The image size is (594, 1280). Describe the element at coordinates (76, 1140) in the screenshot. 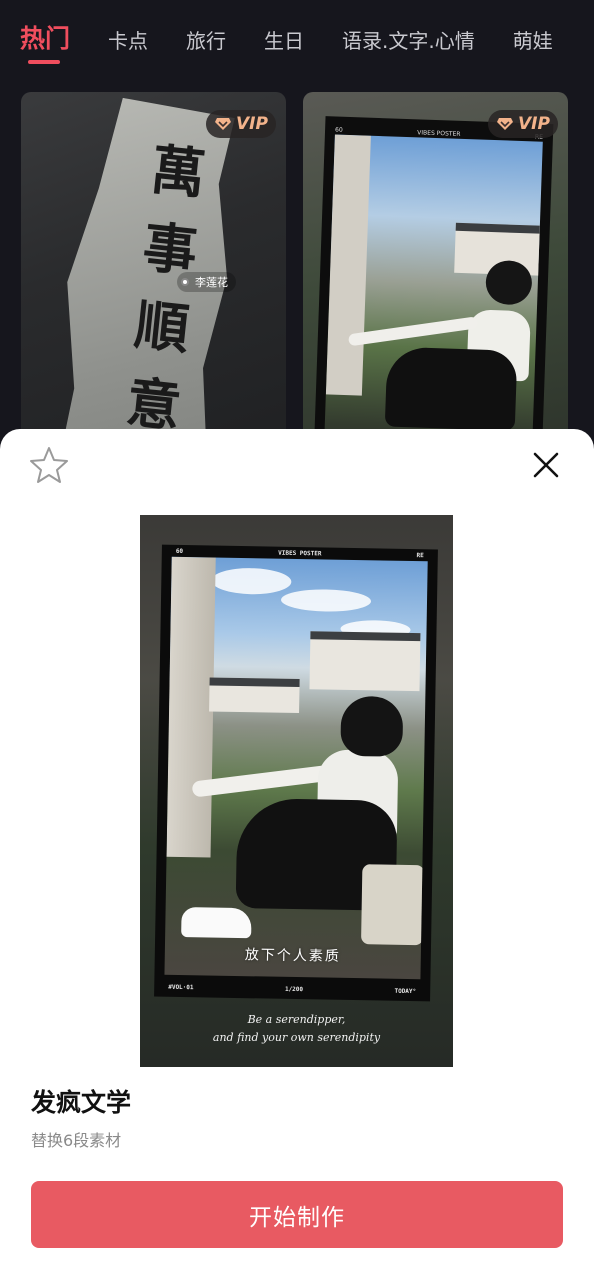

I see `template-subtitle: 替换6段素材` at that location.